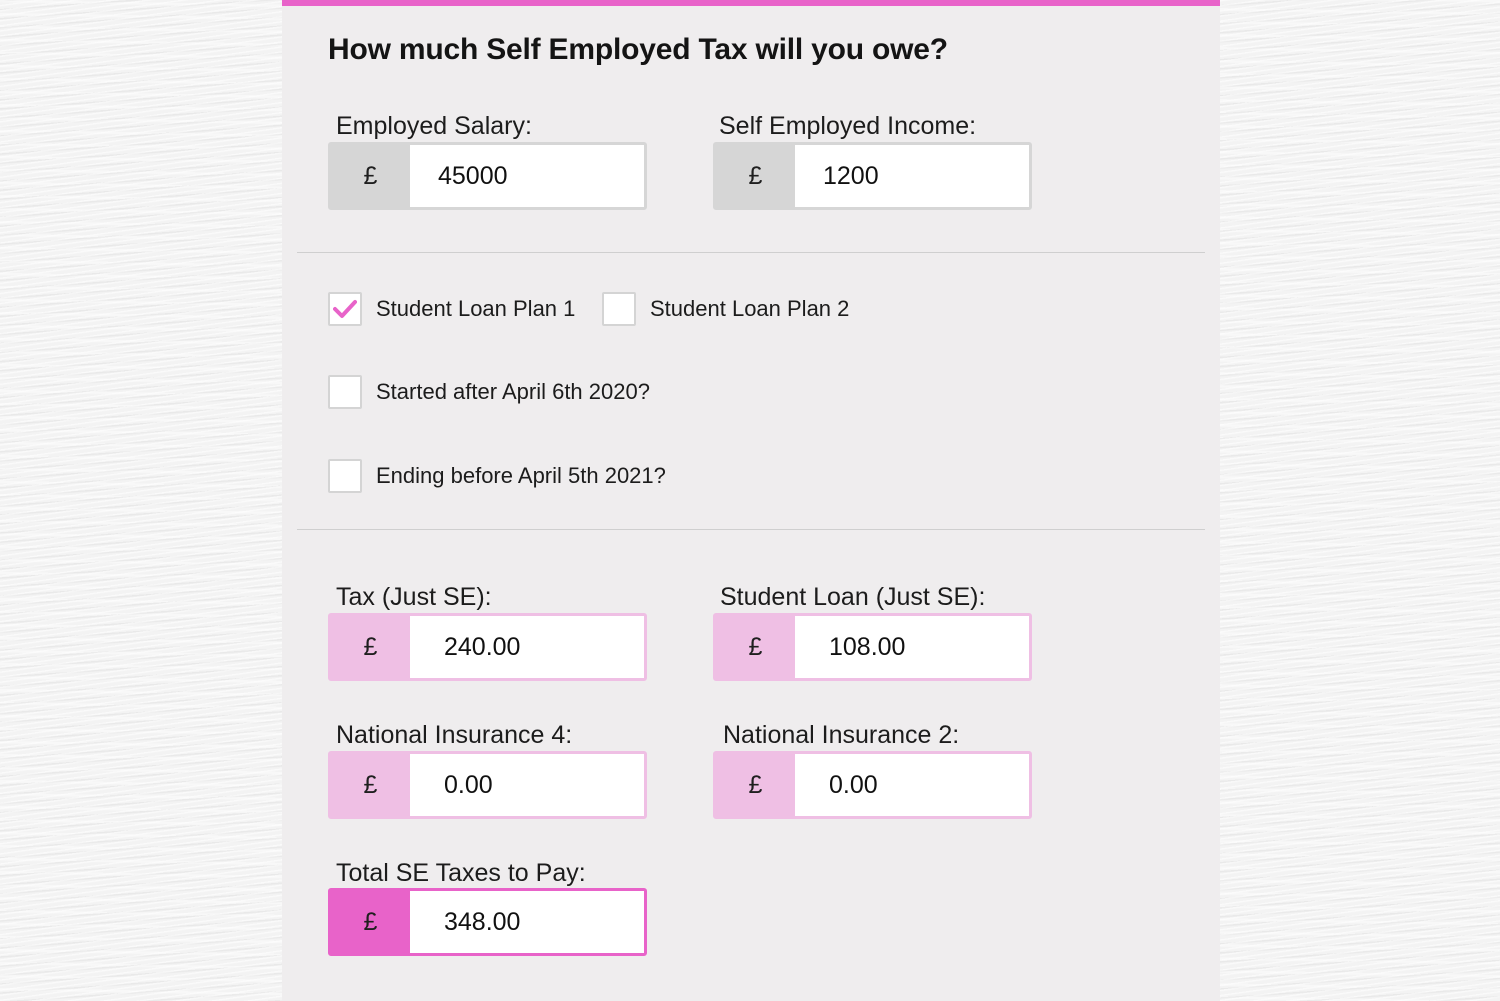 The image size is (1500, 1001). I want to click on national-insurance-2-value: 0.00, so click(912, 785).